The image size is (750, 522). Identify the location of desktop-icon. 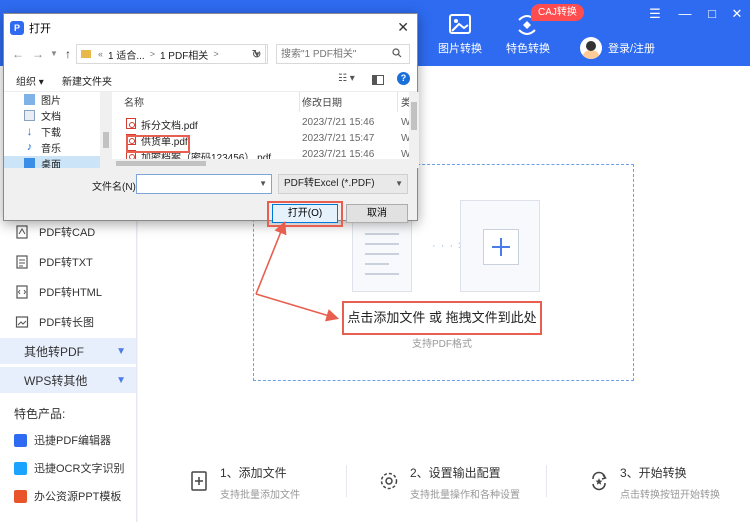
(29, 163).